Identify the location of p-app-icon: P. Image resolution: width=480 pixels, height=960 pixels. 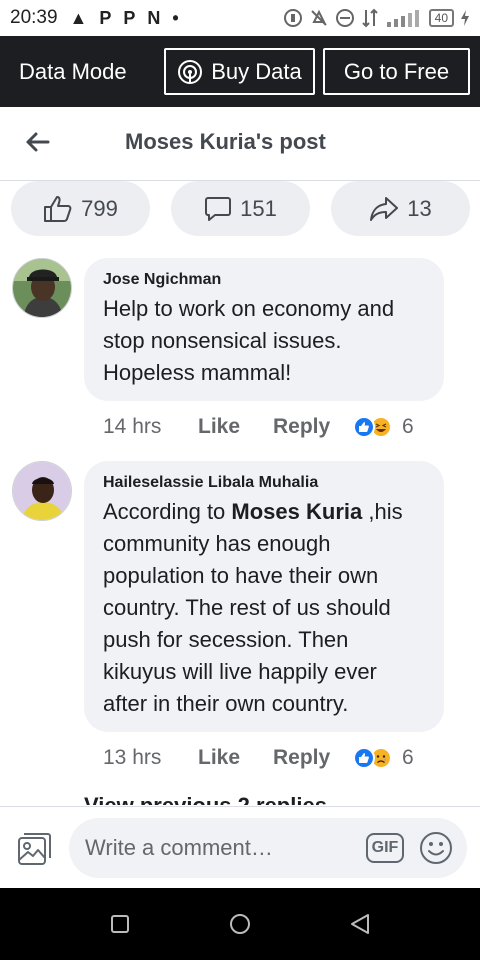
(105, 17).